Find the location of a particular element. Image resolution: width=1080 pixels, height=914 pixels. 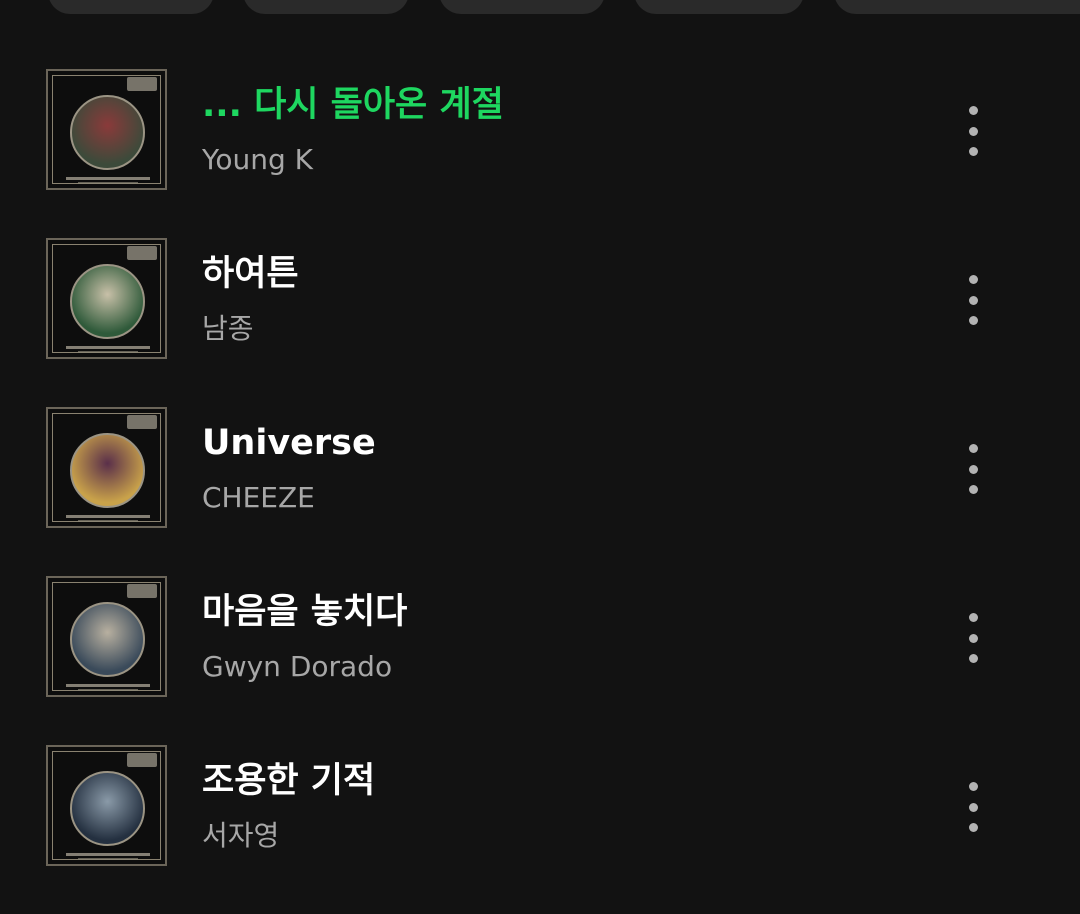

track-artist: 남종 is located at coordinates (228, 328).